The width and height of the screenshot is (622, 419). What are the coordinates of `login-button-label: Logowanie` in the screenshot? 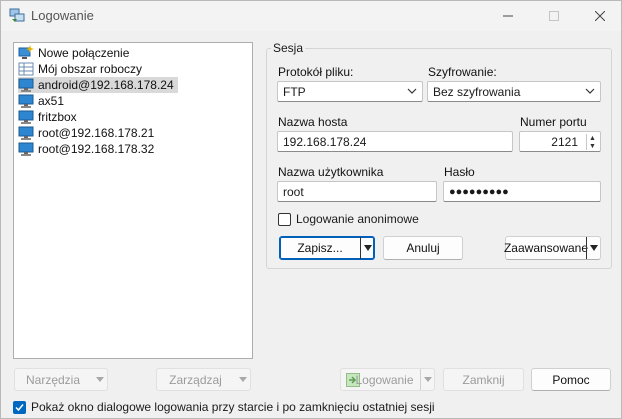 It's located at (384, 379).